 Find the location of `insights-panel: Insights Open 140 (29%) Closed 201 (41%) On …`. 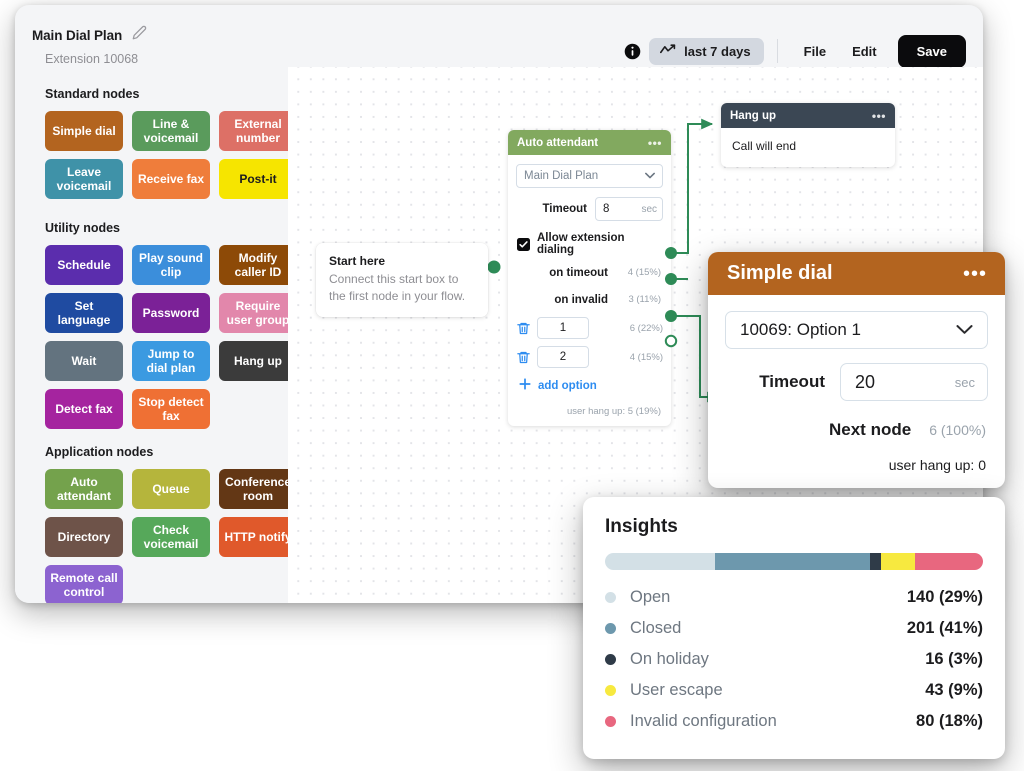

insights-panel: Insights Open 140 (29%) Closed 201 (41%) On … is located at coordinates (794, 628).